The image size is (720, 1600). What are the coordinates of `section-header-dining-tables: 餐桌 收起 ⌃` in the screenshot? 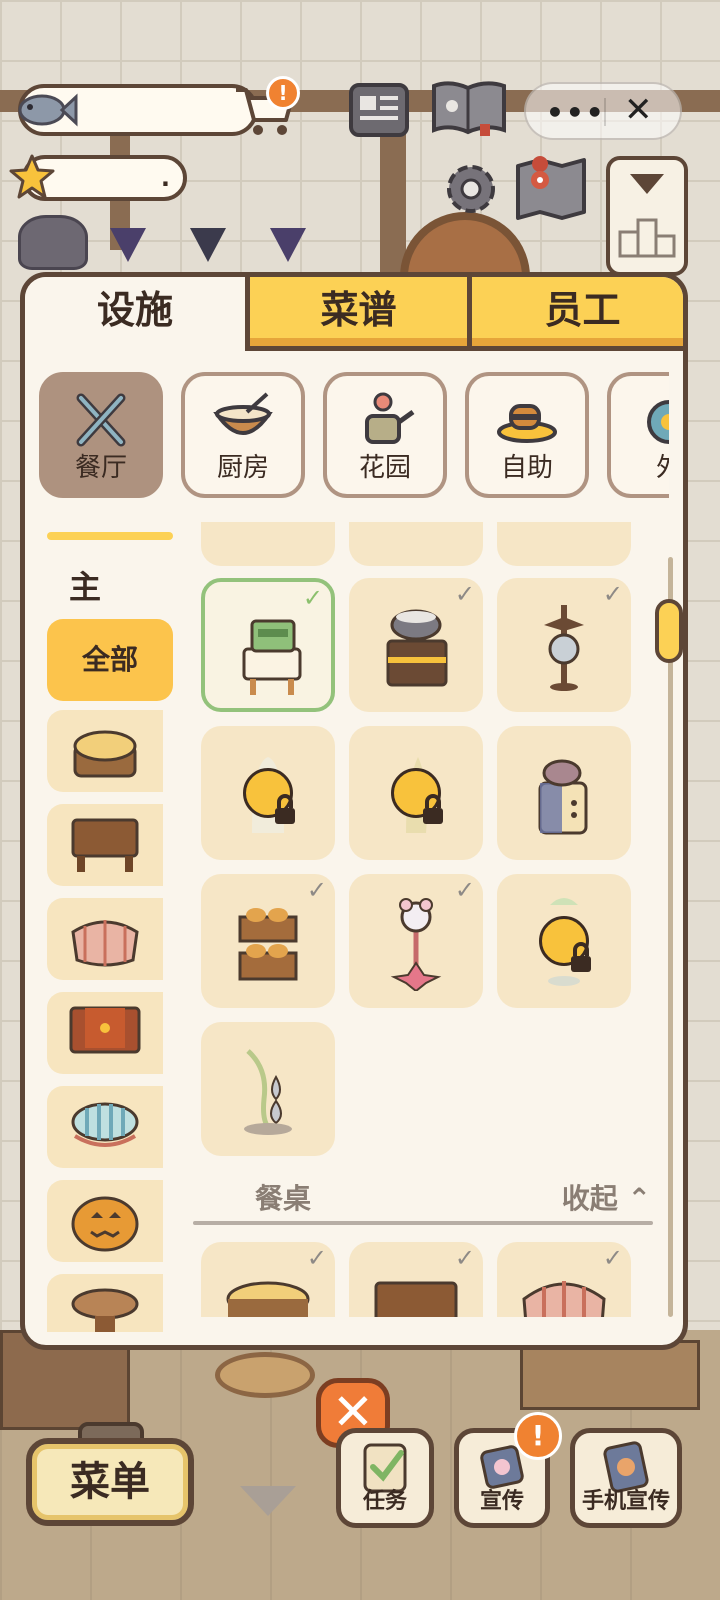 It's located at (433, 1201).